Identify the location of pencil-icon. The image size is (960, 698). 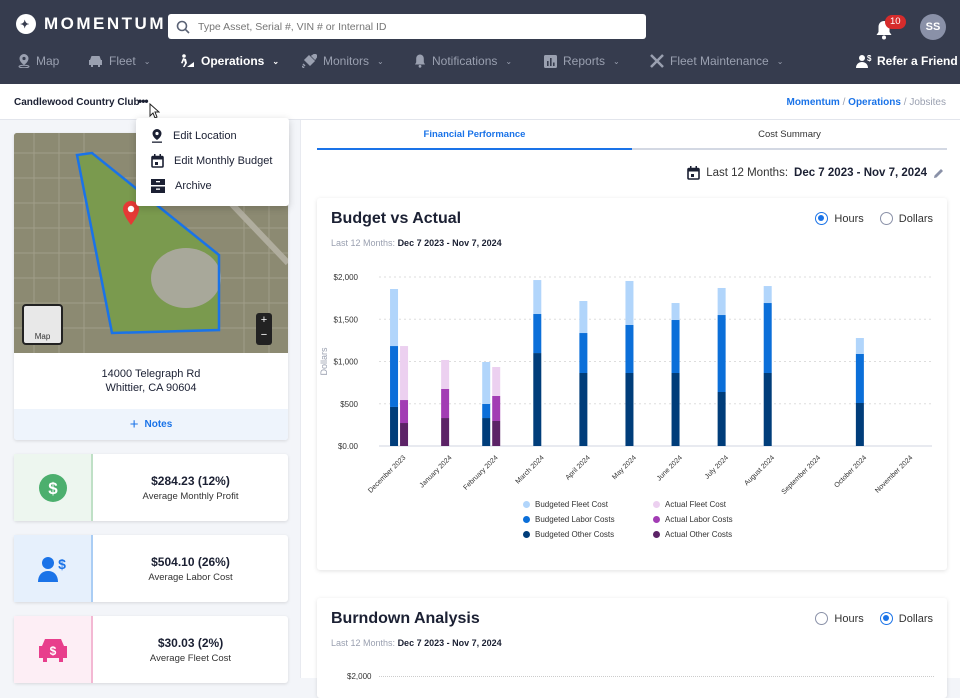
(938, 173).